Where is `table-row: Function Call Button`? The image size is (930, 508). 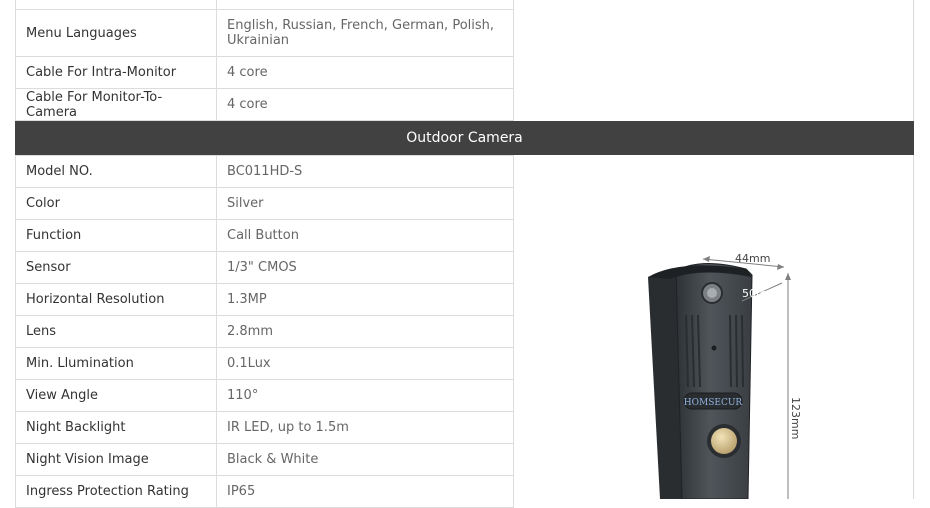 table-row: Function Call Button is located at coordinates (264, 235).